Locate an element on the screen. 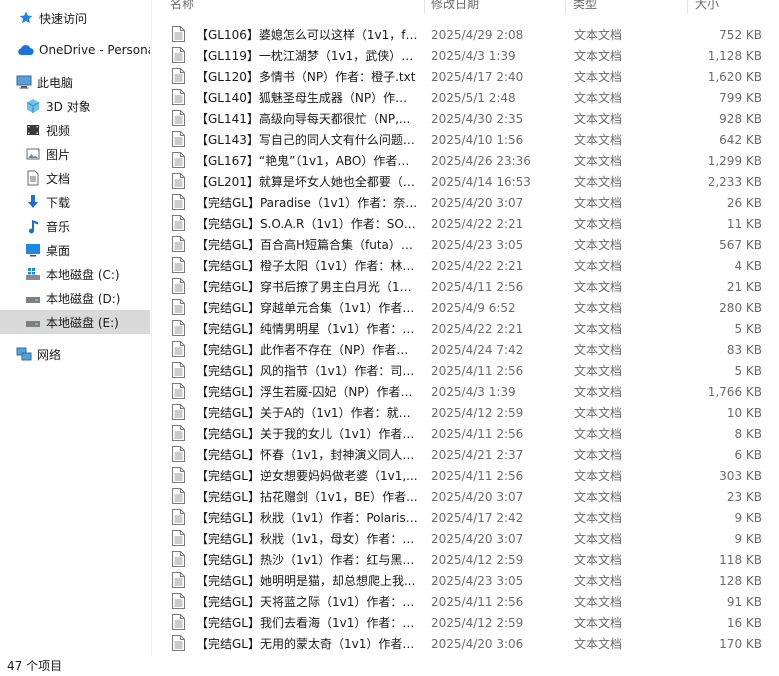 This screenshot has height=676, width=779. file-size: 128 KB is located at coordinates (740, 580).